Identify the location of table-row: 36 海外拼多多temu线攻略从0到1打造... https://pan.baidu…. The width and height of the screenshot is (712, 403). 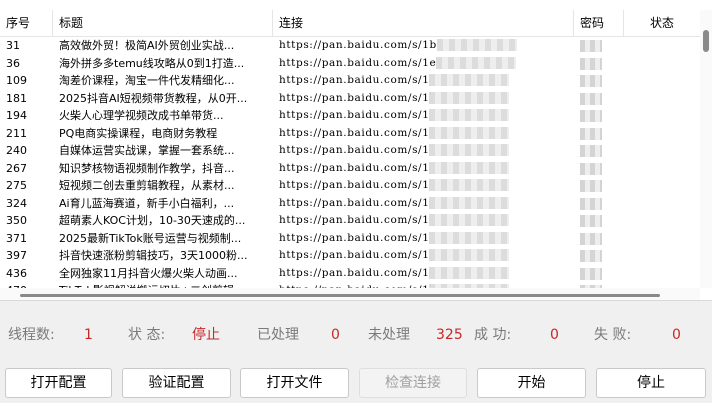
(350, 64).